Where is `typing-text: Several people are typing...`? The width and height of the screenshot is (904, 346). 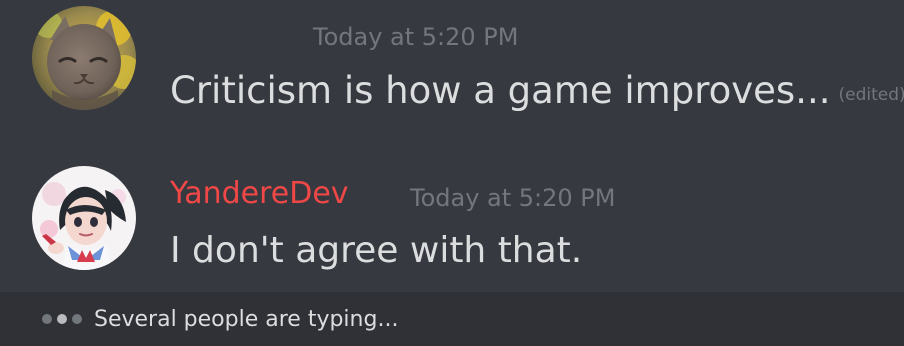 typing-text: Several people are typing... is located at coordinates (246, 319).